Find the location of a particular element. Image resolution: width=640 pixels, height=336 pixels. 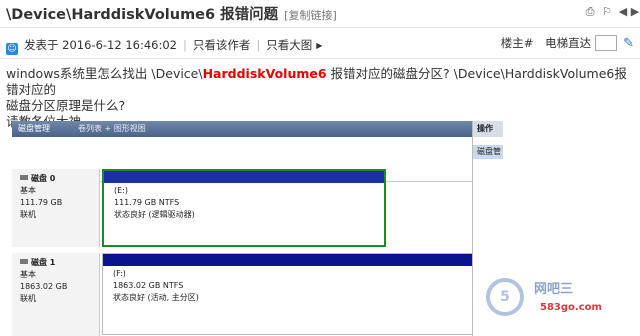

watermark-brand: 网吧三 is located at coordinates (554, 289).